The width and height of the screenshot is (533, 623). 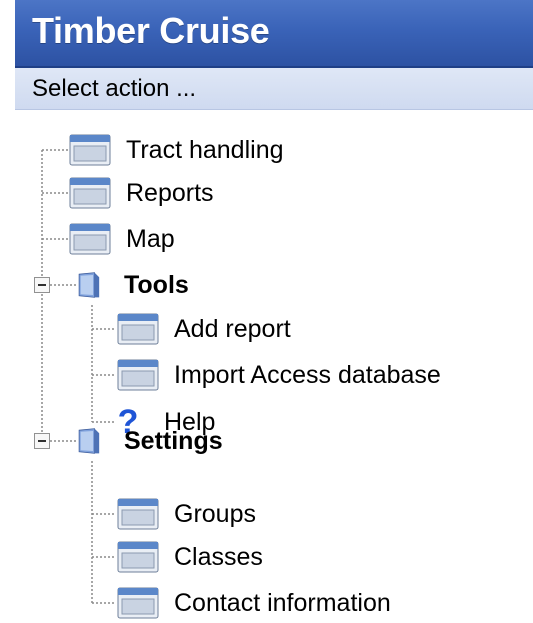 I want to click on tree-item-label: Tract handling, so click(x=205, y=149).